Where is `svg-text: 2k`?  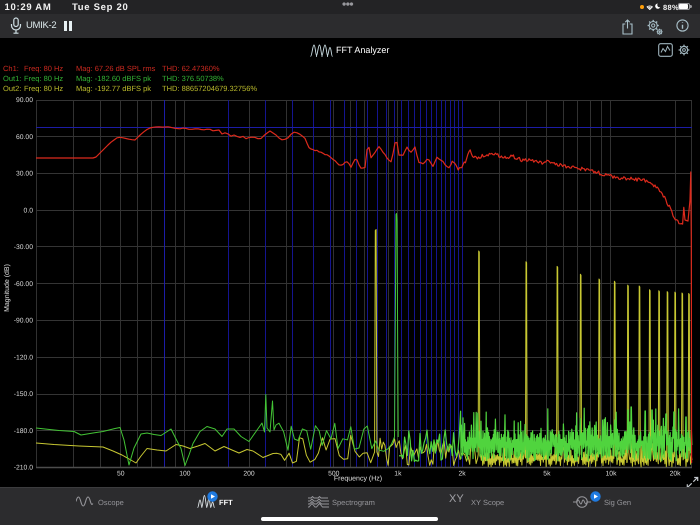
svg-text: 2k is located at coordinates (463, 474).